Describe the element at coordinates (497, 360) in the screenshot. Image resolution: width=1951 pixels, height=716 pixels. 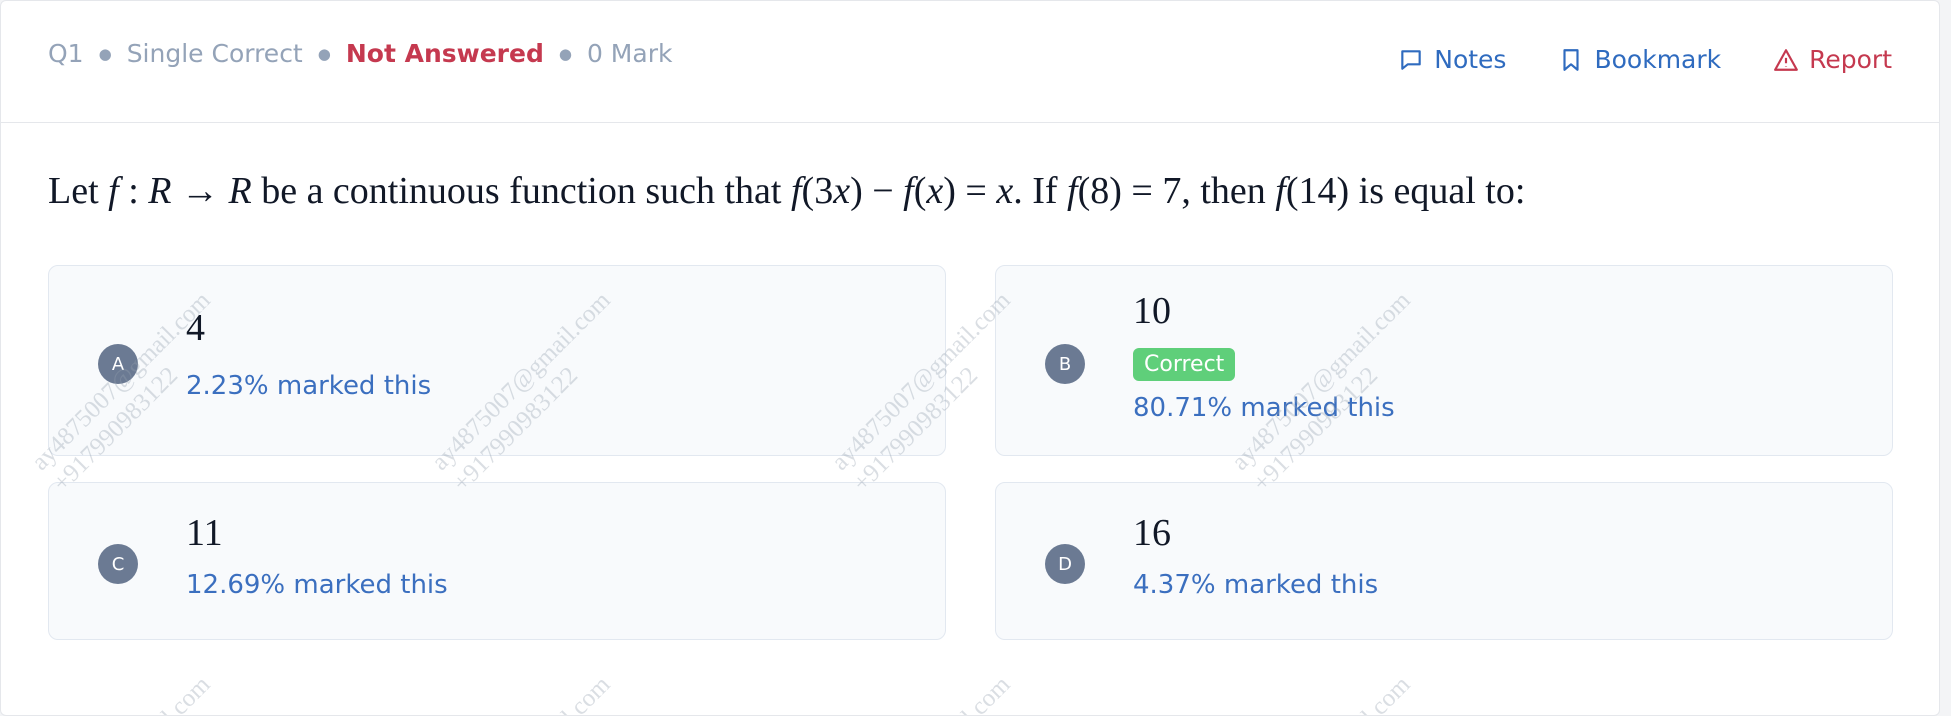
I see `option-a: A 4 2.23% marked this` at that location.